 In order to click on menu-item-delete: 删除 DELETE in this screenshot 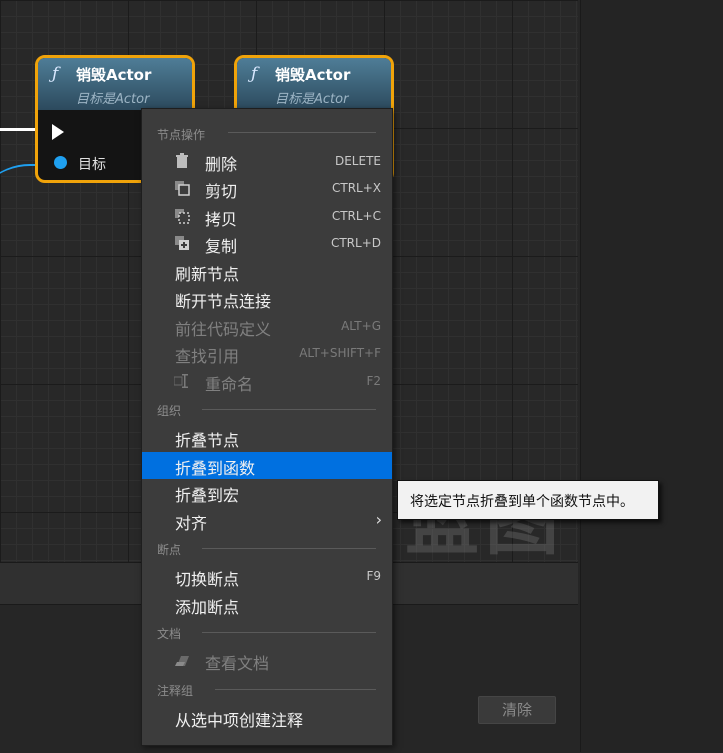, I will do `click(267, 161)`.